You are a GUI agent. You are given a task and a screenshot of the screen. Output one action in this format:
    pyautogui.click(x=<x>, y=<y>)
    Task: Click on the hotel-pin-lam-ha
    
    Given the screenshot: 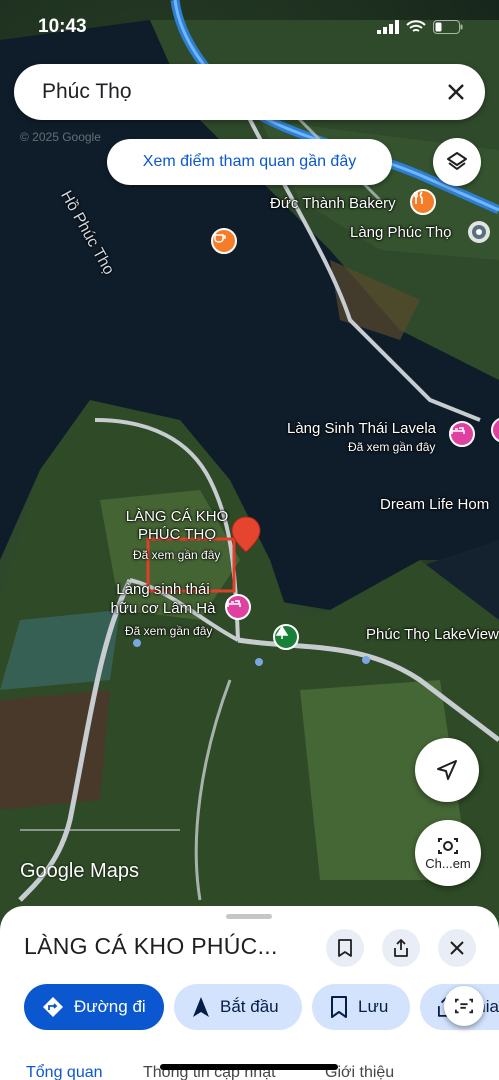 What is the action you would take?
    pyautogui.click(x=238, y=607)
    